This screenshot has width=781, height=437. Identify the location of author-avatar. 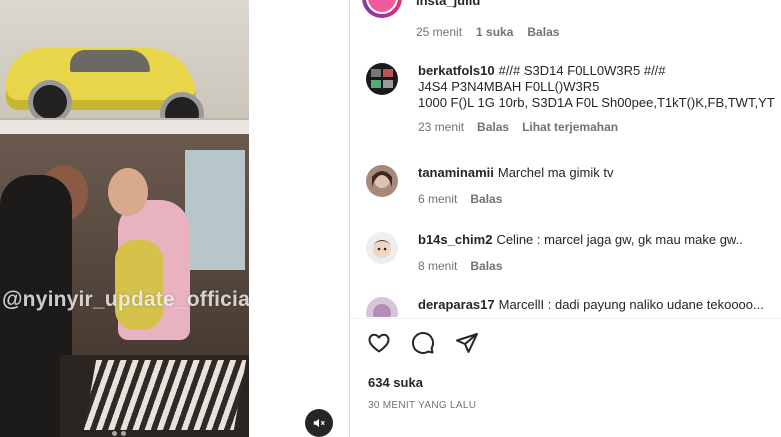
(382, 9).